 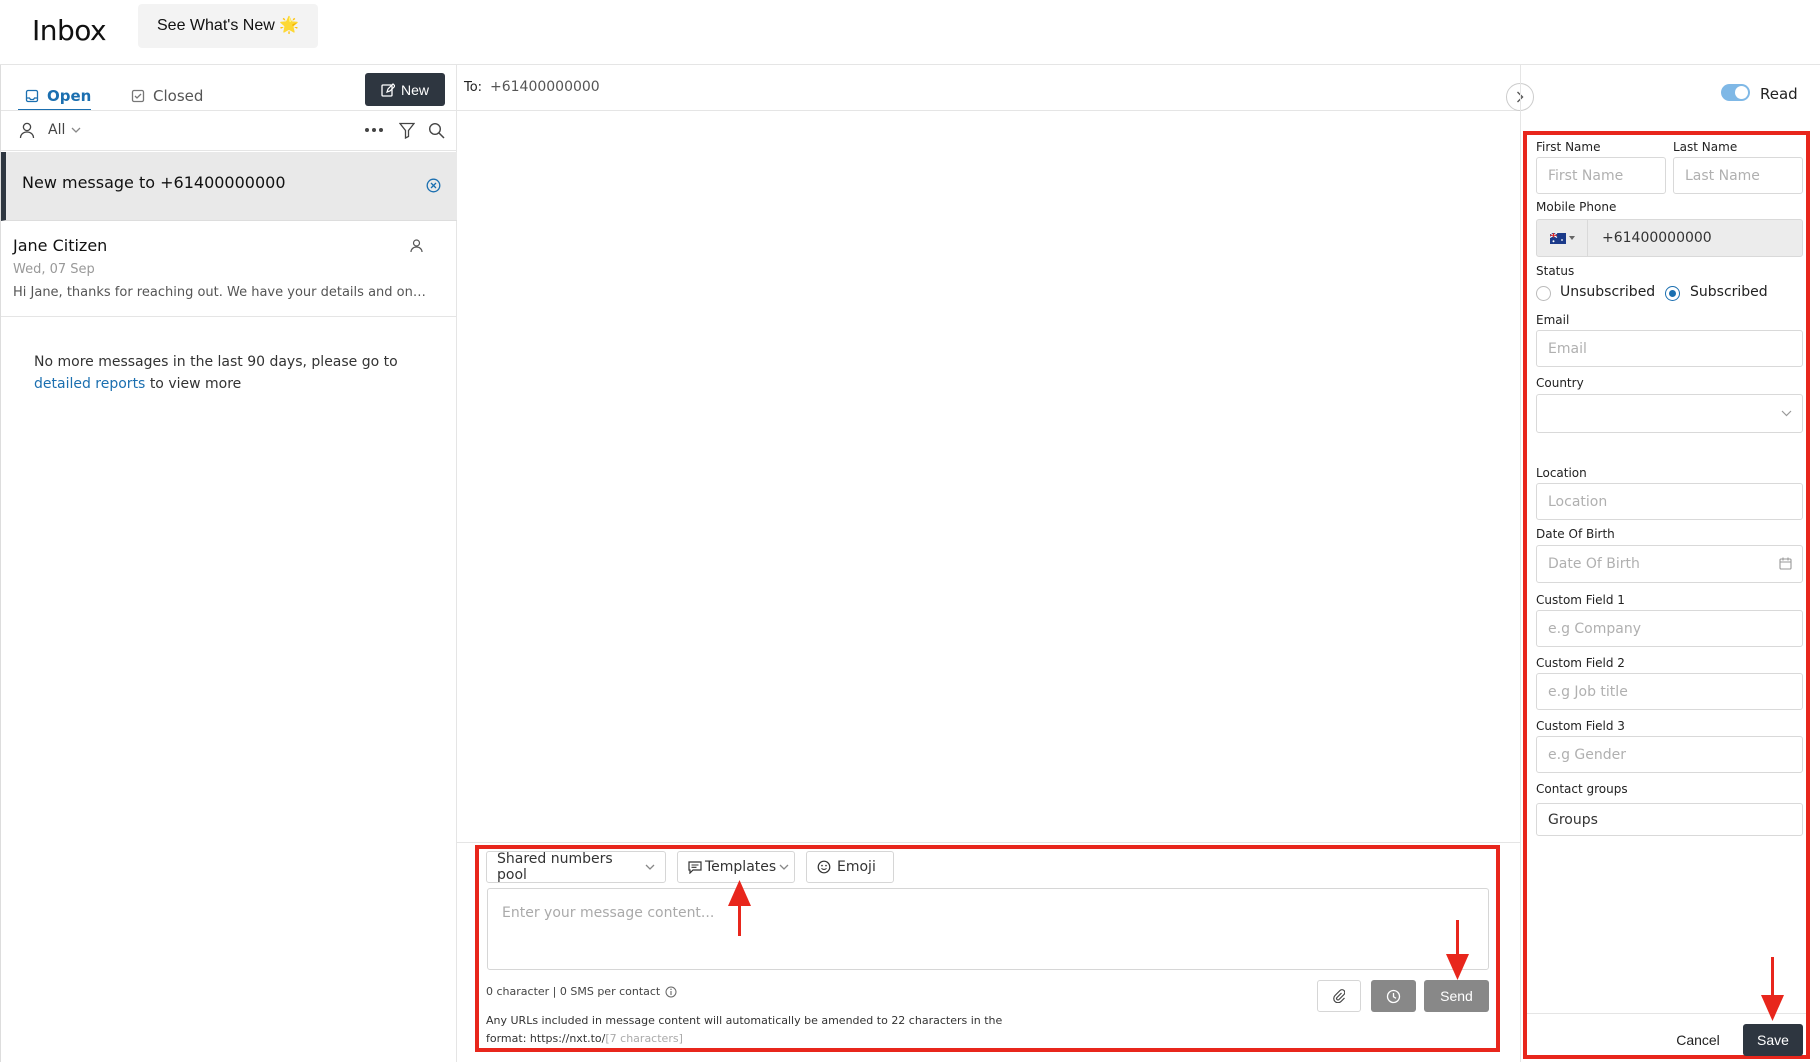 I want to click on emoji-label: Emoji, so click(x=856, y=867).